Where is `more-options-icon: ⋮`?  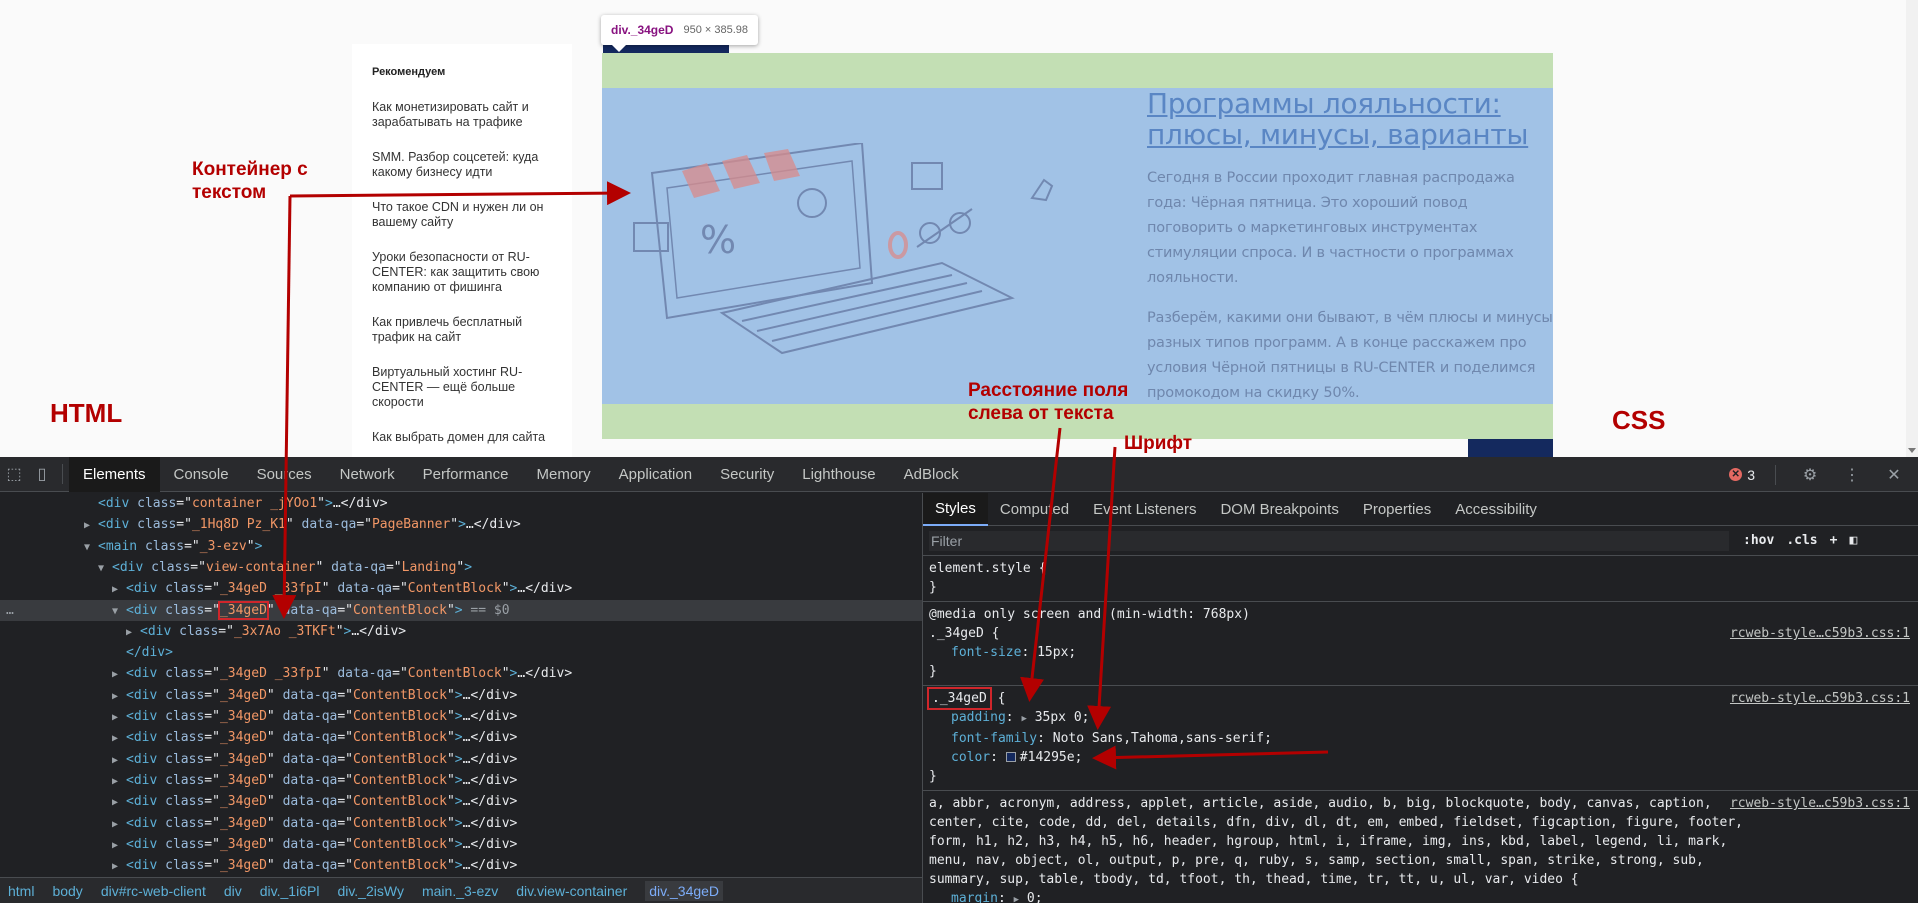 more-options-icon: ⋮ is located at coordinates (1852, 474).